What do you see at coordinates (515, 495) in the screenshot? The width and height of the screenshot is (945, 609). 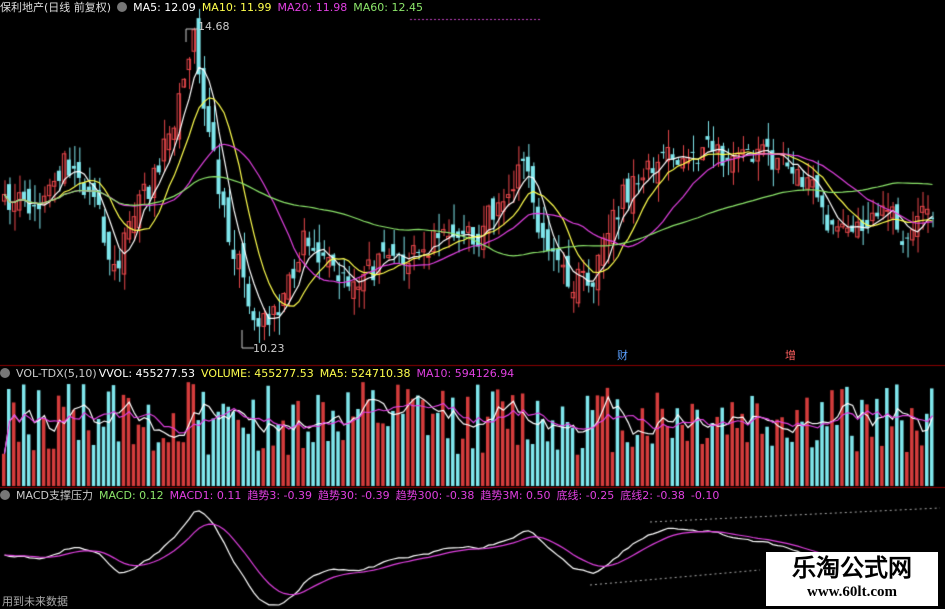 I see `trend3m-value: 趋势3M: 0.50` at bounding box center [515, 495].